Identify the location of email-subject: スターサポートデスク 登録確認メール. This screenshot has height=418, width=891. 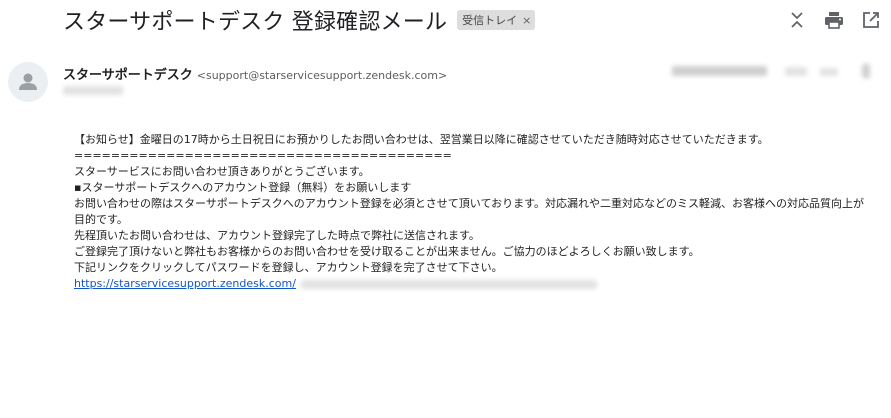
(255, 22).